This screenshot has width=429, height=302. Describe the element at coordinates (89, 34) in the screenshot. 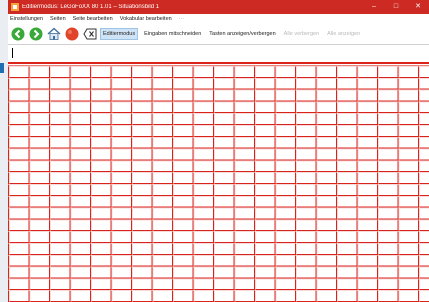

I see `delete-icon` at that location.